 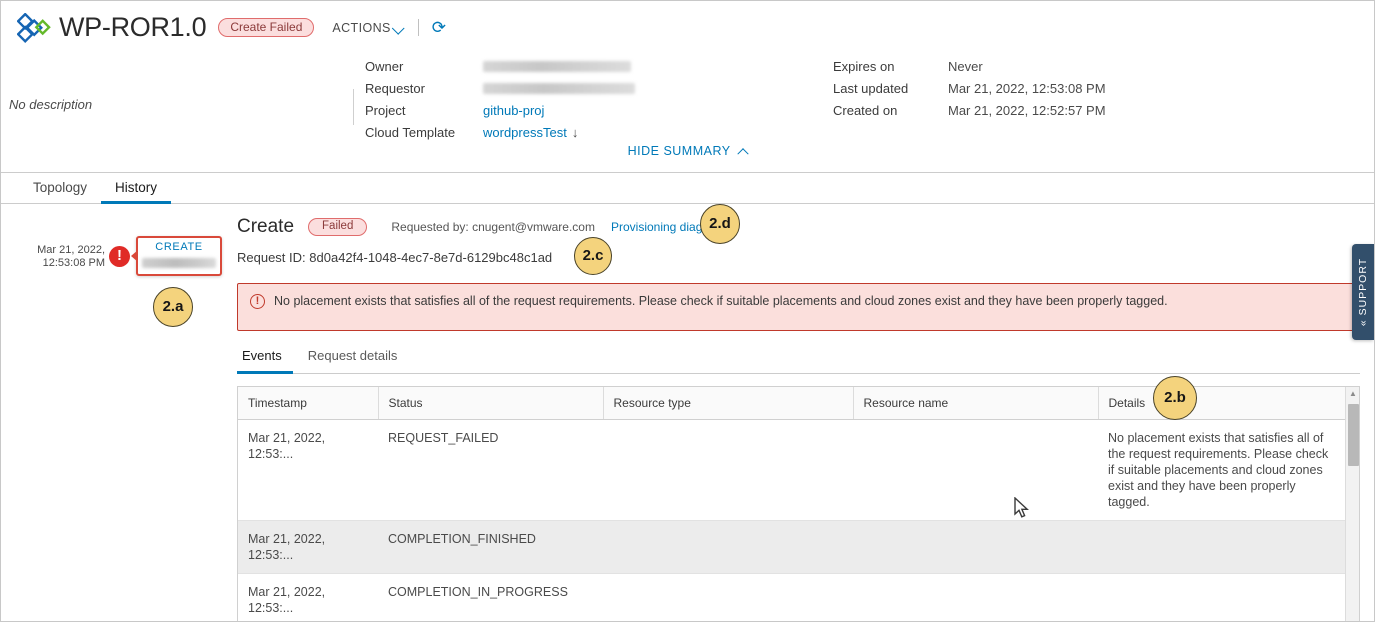 I want to click on alert-info-circle-icon: !, so click(x=257, y=301).